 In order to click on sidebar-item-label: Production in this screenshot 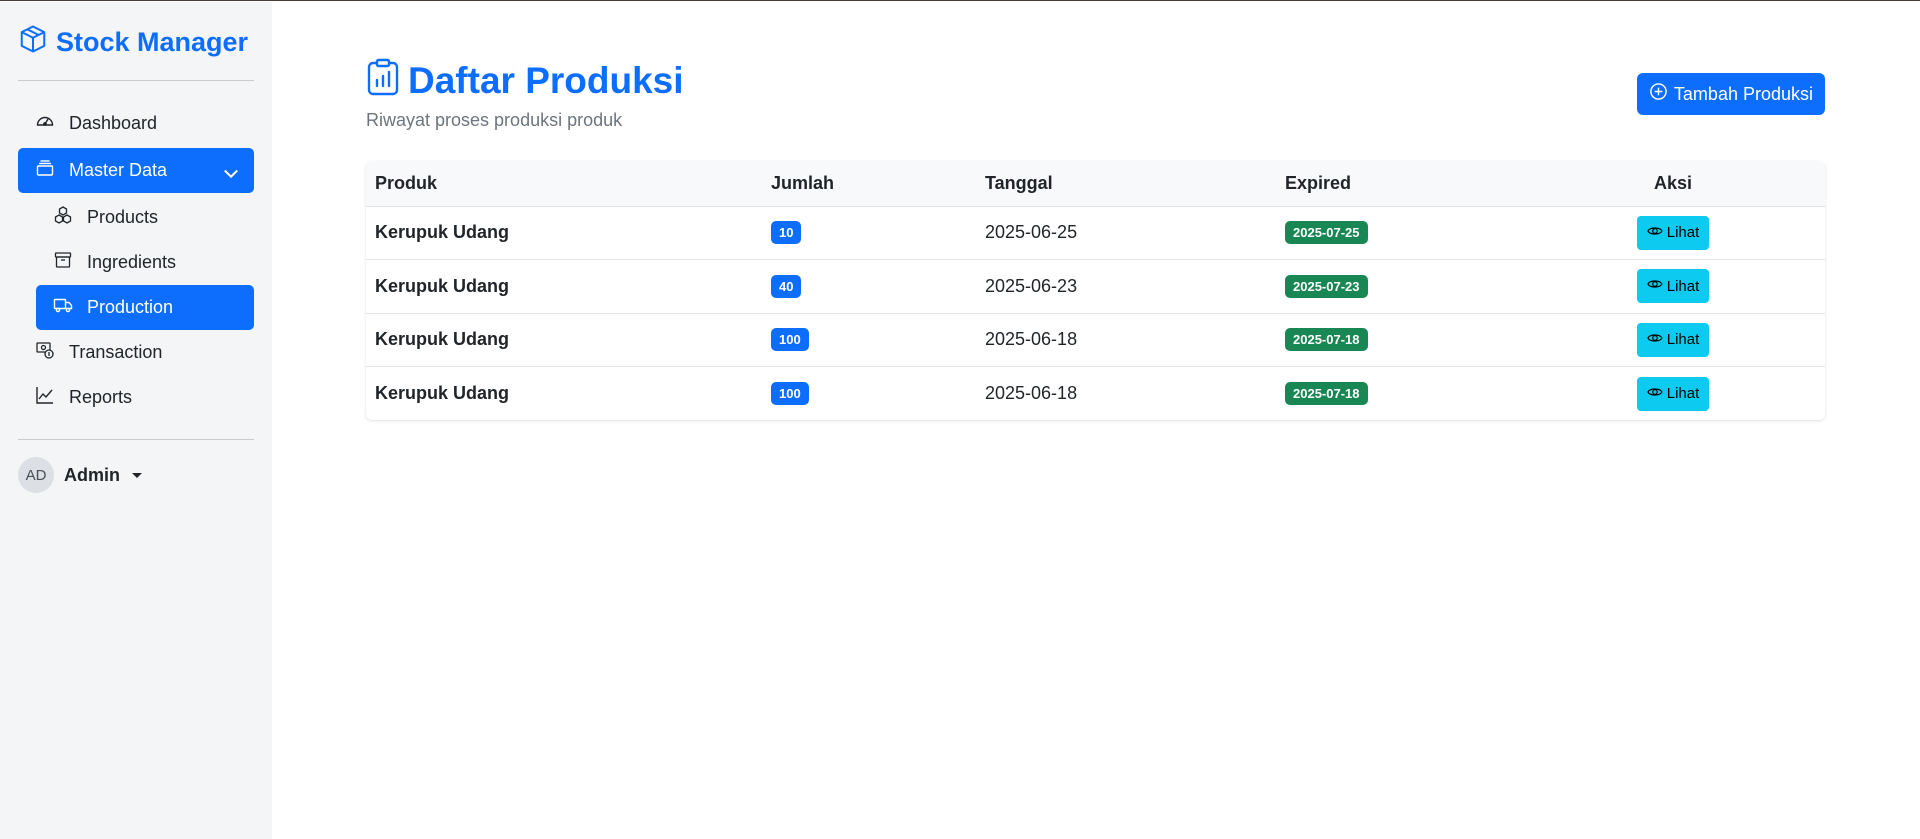, I will do `click(130, 307)`.